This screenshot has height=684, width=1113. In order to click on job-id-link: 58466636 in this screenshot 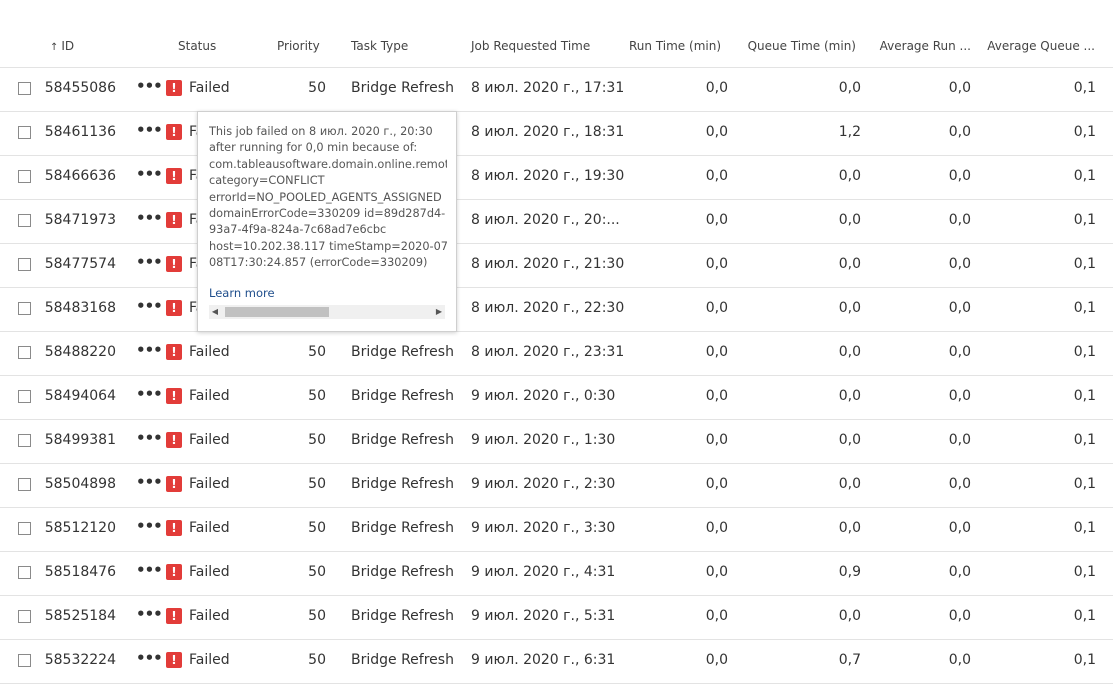, I will do `click(80, 176)`.